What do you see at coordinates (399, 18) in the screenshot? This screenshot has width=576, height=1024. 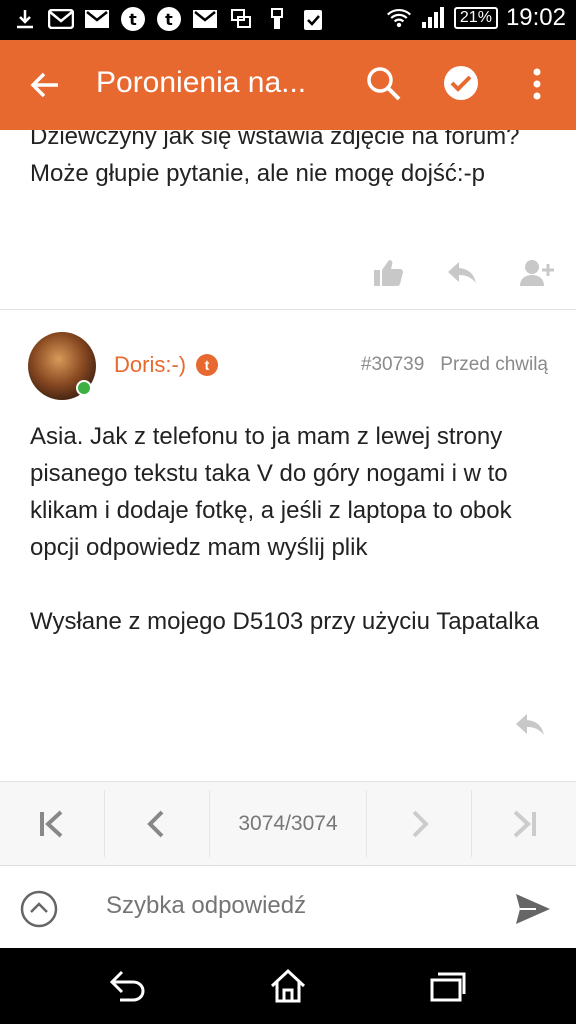 I see `wifi-icon` at bounding box center [399, 18].